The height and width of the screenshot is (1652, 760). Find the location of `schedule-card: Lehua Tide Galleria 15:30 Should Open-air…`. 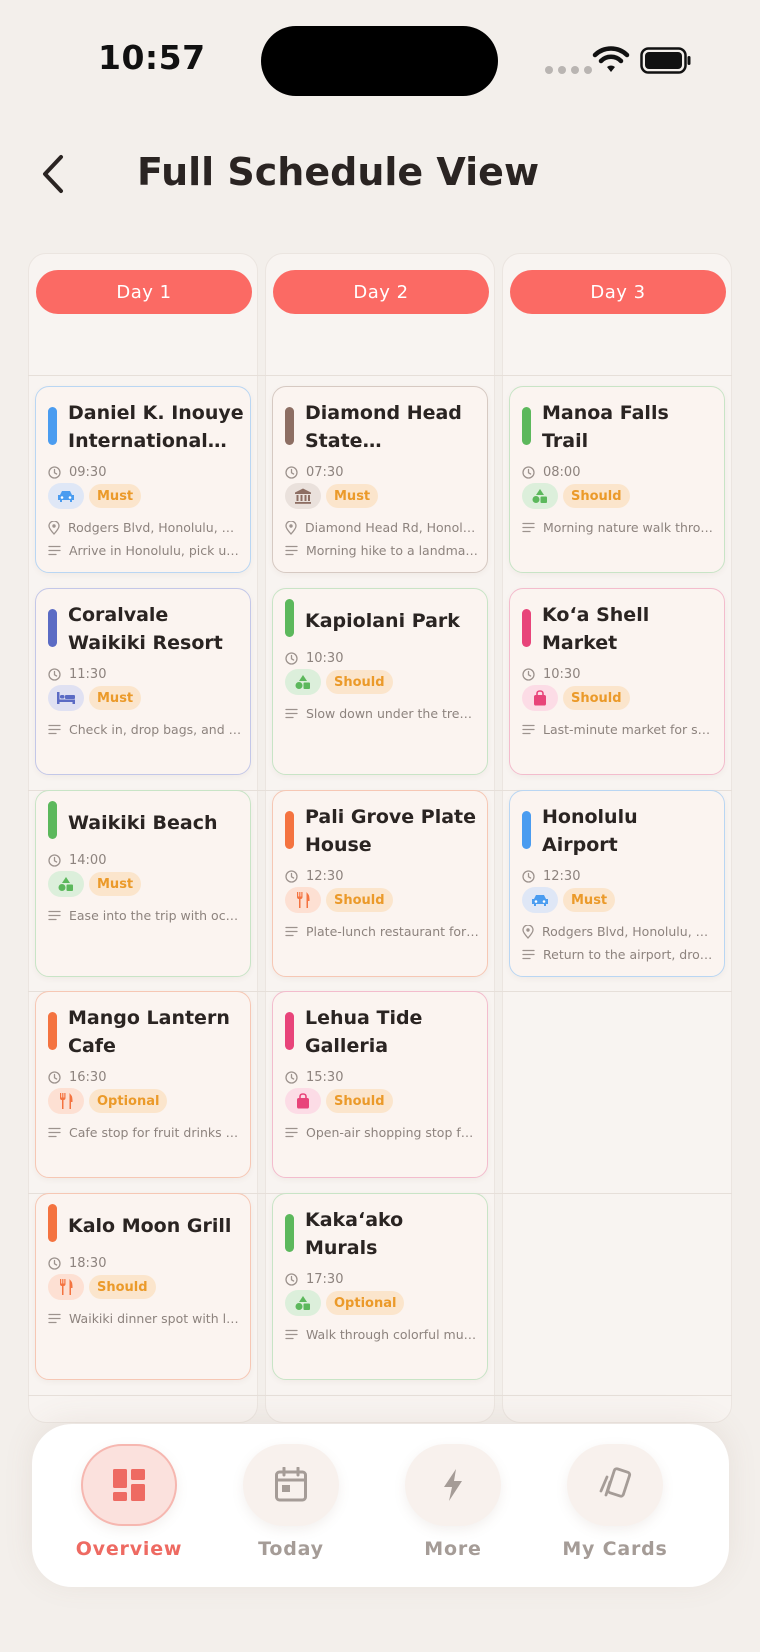

schedule-card: Lehua Tide Galleria 15:30 Should Open-air… is located at coordinates (380, 1084).